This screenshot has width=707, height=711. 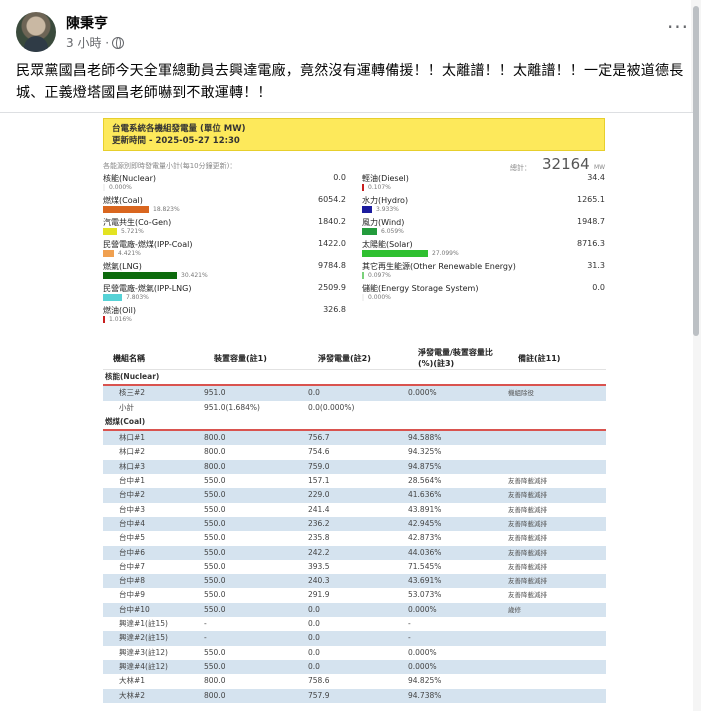 I want to click on unit-net-gen: 393.5, so click(x=358, y=567).